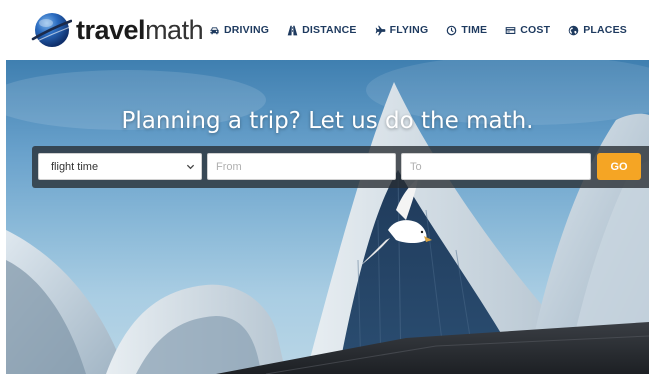 The width and height of the screenshot is (649, 374). What do you see at coordinates (597, 30) in the screenshot?
I see `nav-places: PLACES` at bounding box center [597, 30].